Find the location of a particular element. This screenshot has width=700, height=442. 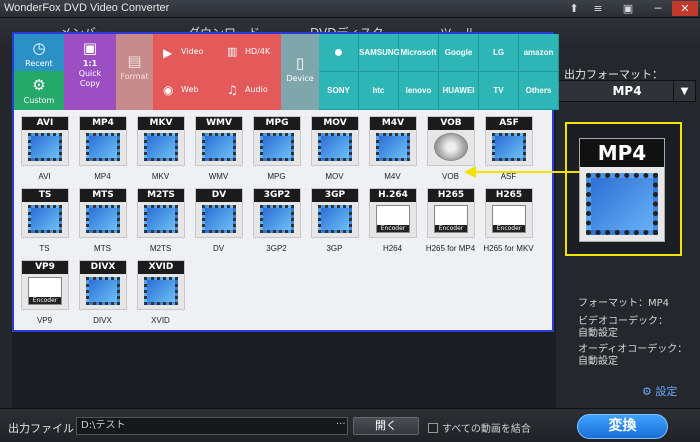

format-icon-label: VP9 is located at coordinates (45, 267).